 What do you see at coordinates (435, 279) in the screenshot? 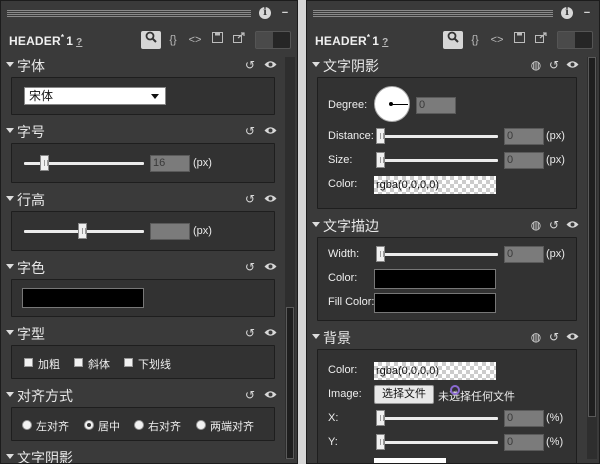
I see `stroke-color-swatch` at bounding box center [435, 279].